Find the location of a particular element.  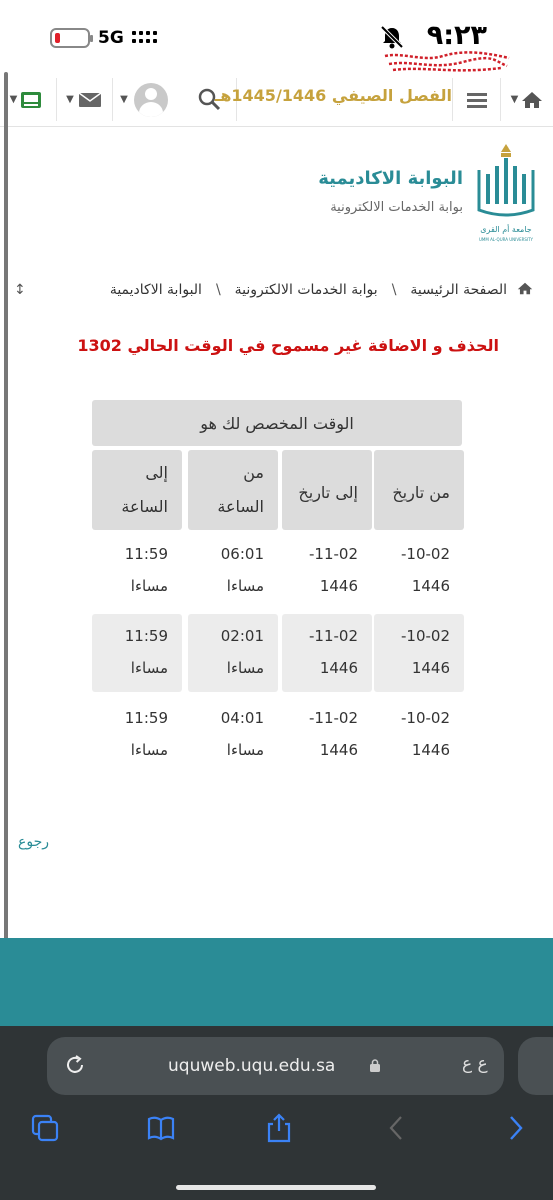

text-size-button: ع ع is located at coordinates (475, 1064).